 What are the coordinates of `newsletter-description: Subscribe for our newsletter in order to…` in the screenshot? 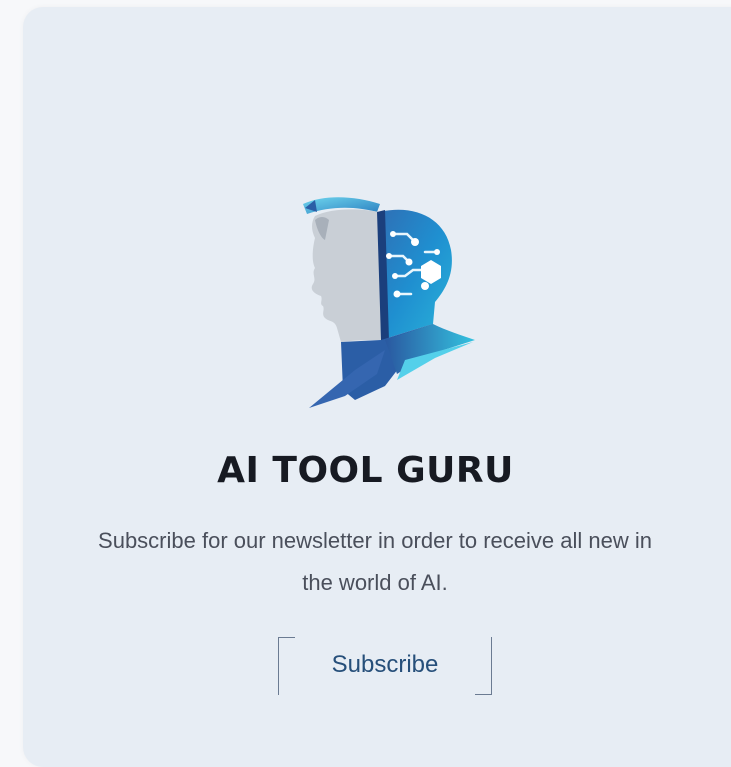 It's located at (375, 561).